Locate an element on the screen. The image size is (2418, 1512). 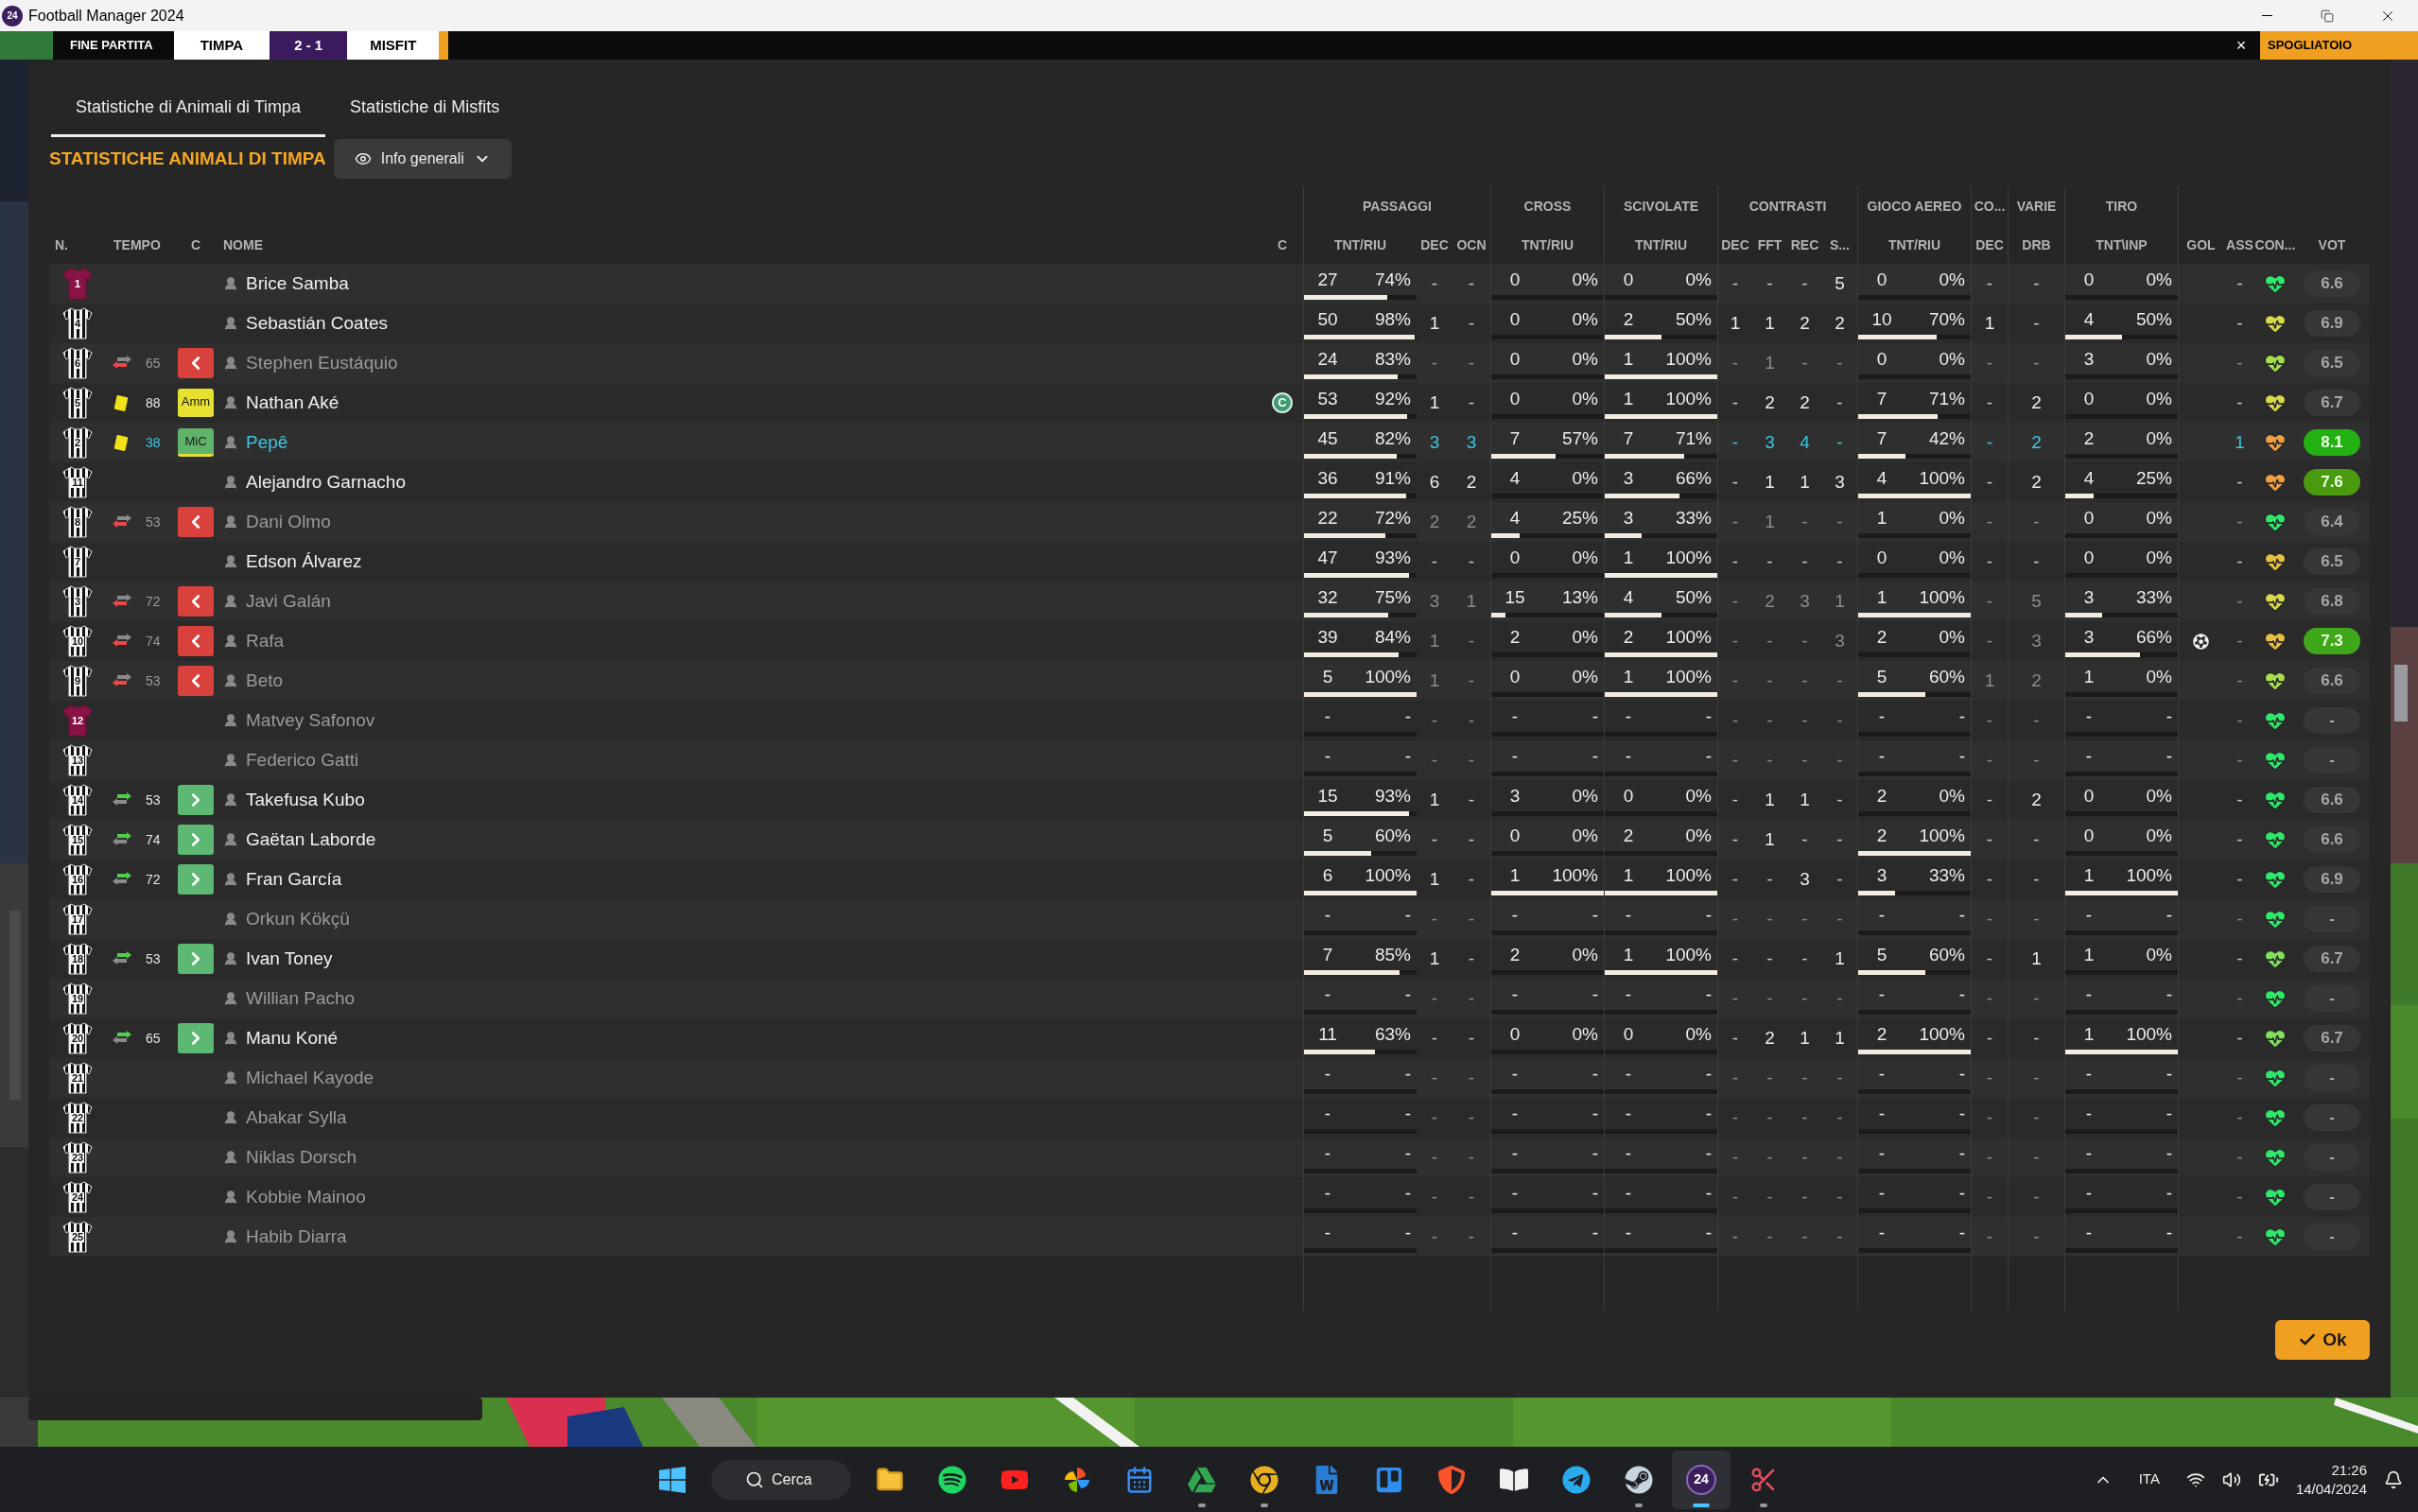
player-row: 23 Niklas Dorsch - - - - - - - - - - - - - - - - - - - - is located at coordinates (1209, 1158).